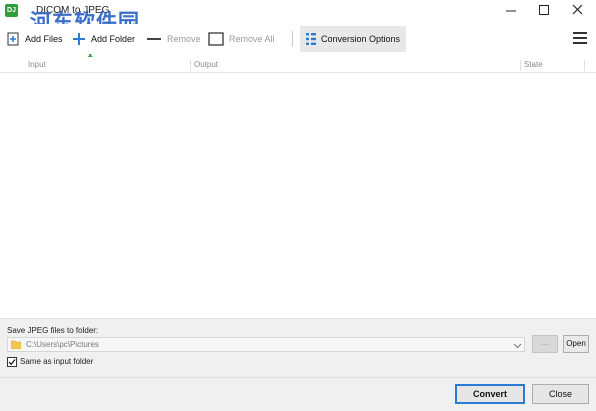 The height and width of the screenshot is (411, 596). I want to click on chevron-down-icon, so click(517, 345).